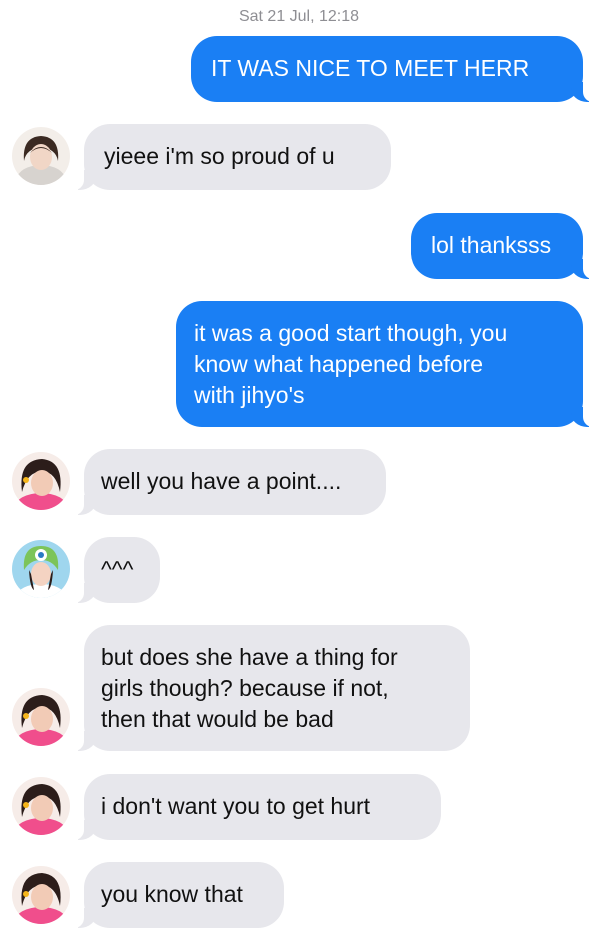  I want to click on message-text-line: but does she have a thing for, so click(249, 657).